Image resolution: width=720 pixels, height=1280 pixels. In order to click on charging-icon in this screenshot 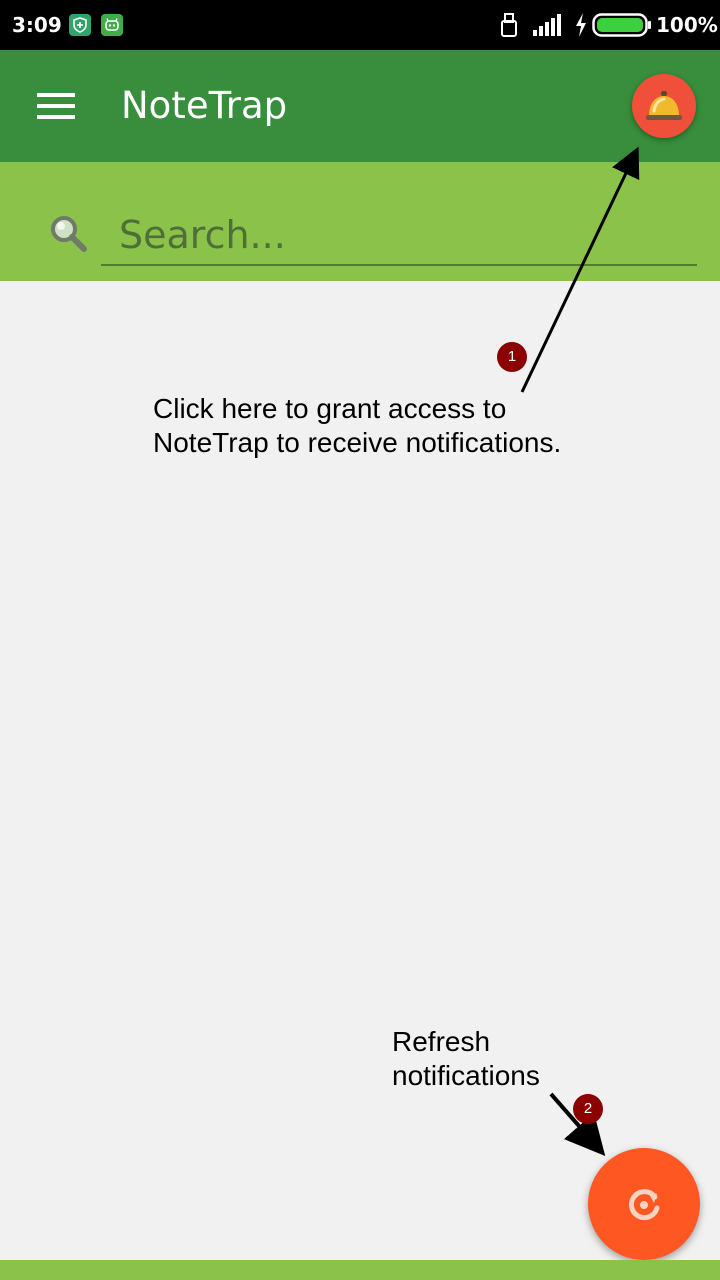, I will do `click(581, 27)`.